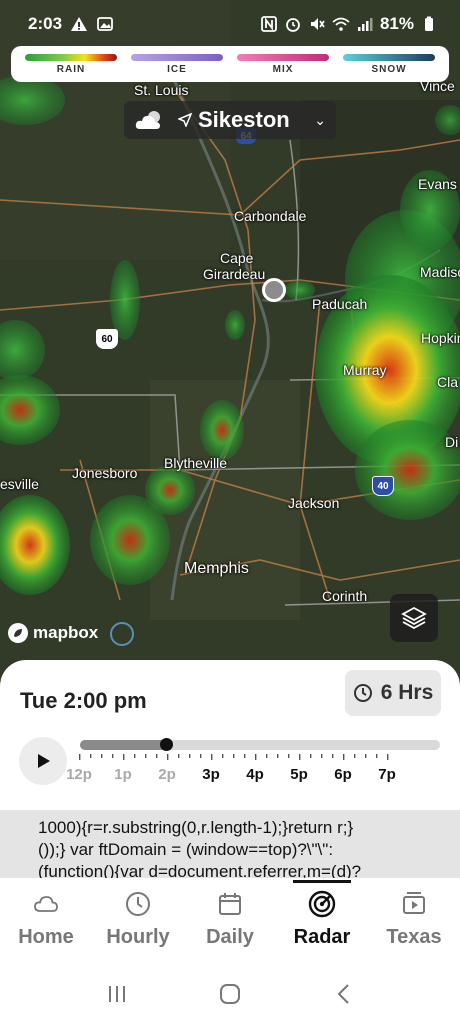 The image size is (460, 1022). I want to click on time-range-label: 6 Hrs, so click(407, 692).